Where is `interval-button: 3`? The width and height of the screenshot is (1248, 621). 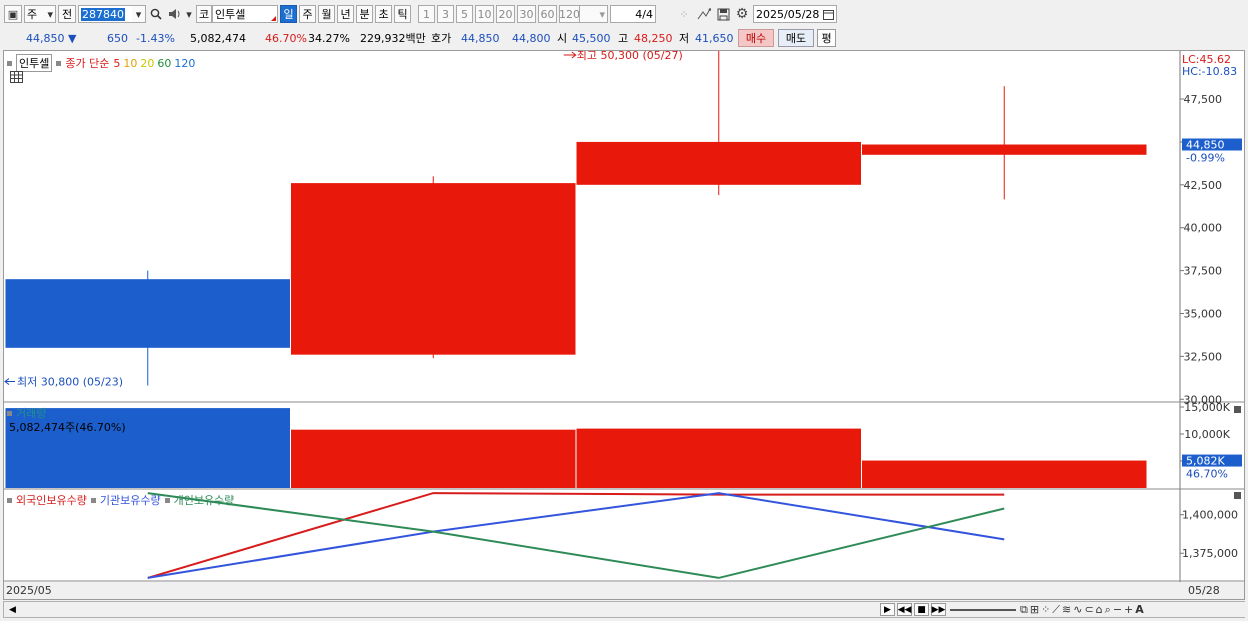
interval-button: 3 is located at coordinates (445, 14).